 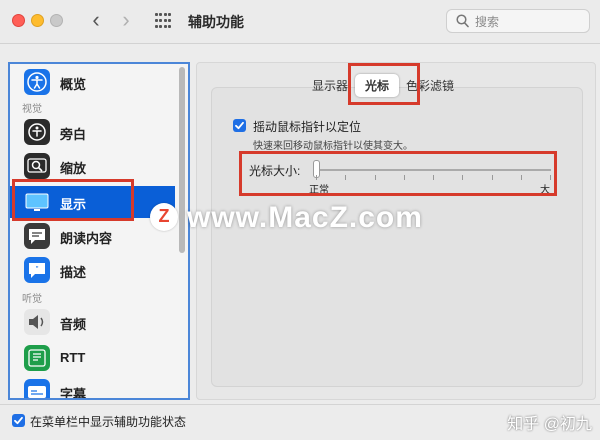 I want to click on show-status-in-menubar-label: 在菜单栏中显示辅助功能状态, so click(x=108, y=422).